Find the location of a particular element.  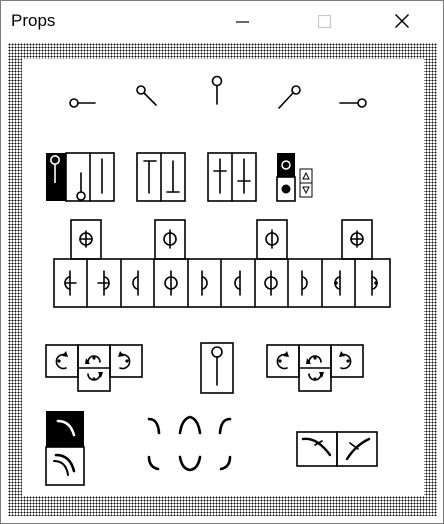

variant-5-tool is located at coordinates (204, 283).